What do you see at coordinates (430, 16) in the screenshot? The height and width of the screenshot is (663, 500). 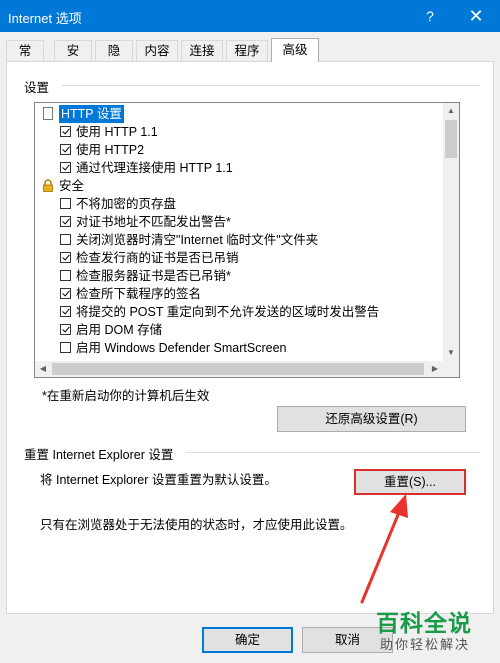 I see `help-button: ?` at bounding box center [430, 16].